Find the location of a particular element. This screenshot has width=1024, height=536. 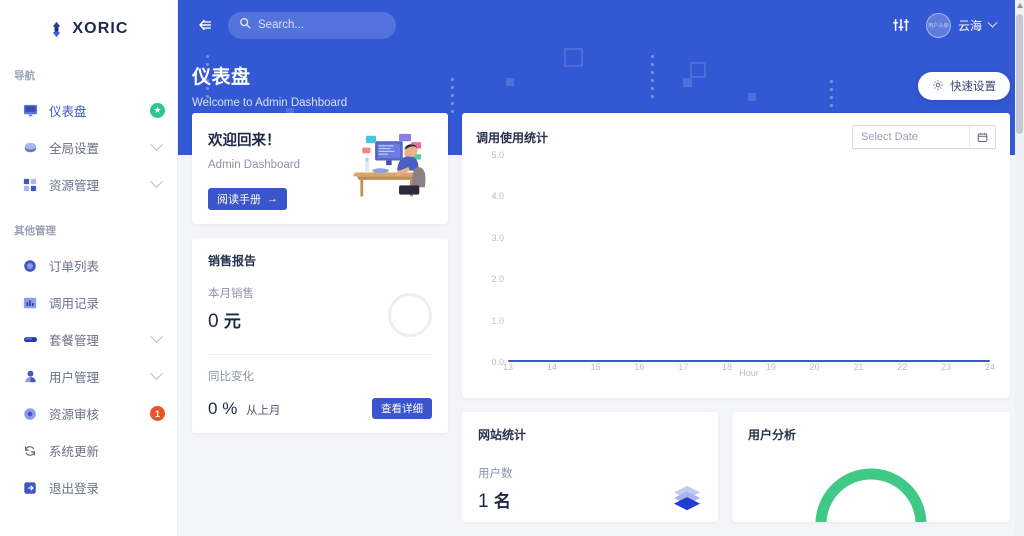

site-statistics-title: 网站统计 is located at coordinates (502, 435).